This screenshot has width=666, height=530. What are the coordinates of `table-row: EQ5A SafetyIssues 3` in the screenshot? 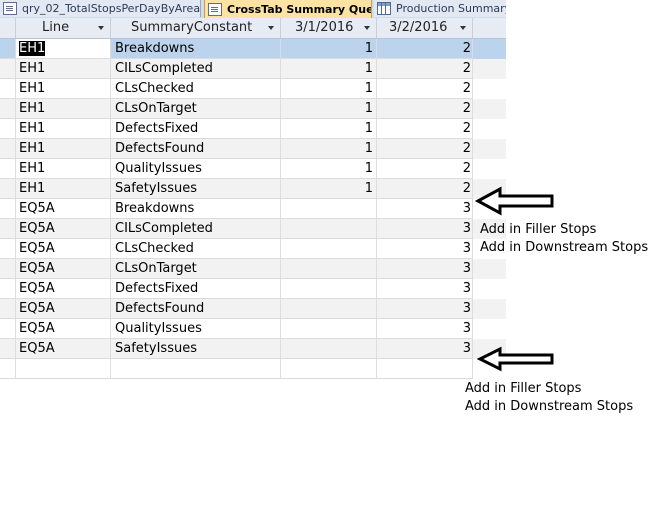 It's located at (253, 349).